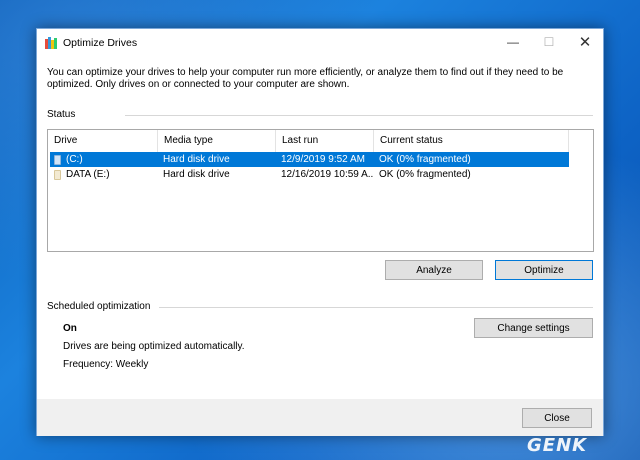  I want to click on genk-watermark-logo: GENK, so click(557, 445).